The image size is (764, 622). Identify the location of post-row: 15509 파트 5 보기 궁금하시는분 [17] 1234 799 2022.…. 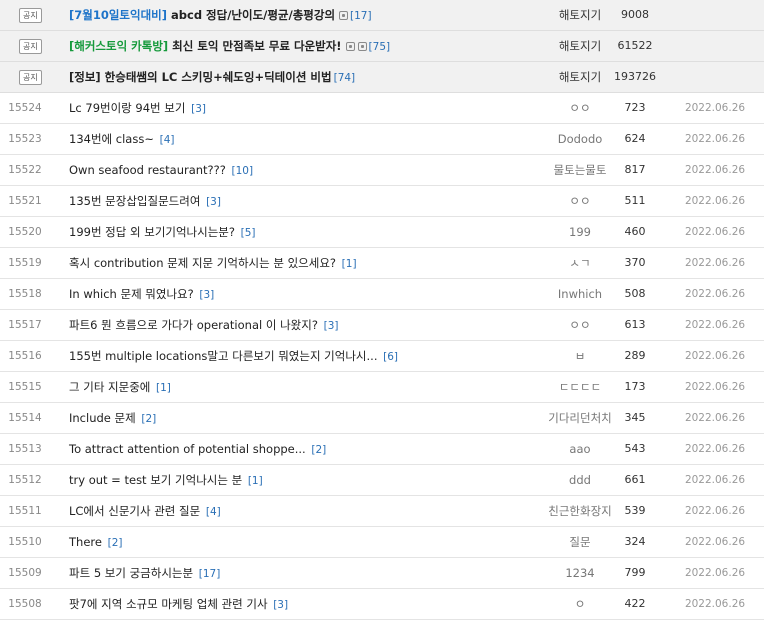
(382, 573).